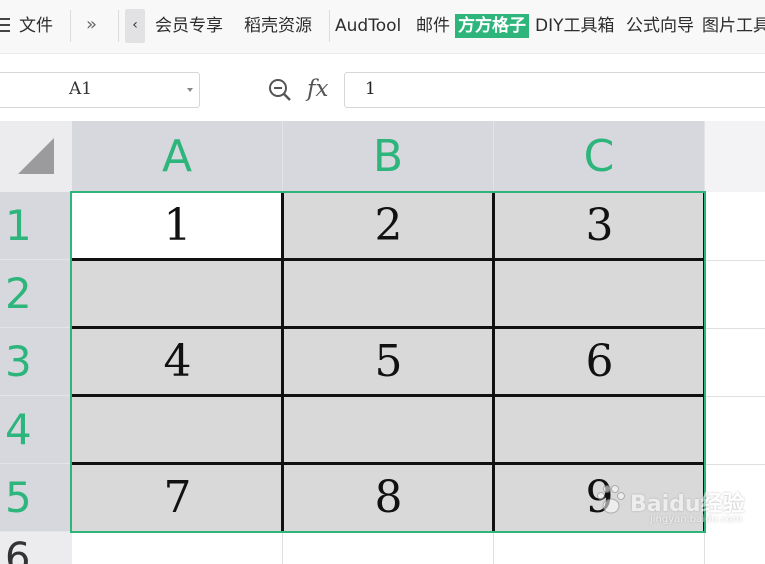  What do you see at coordinates (599, 156) in the screenshot?
I see `column-header-c: C` at bounding box center [599, 156].